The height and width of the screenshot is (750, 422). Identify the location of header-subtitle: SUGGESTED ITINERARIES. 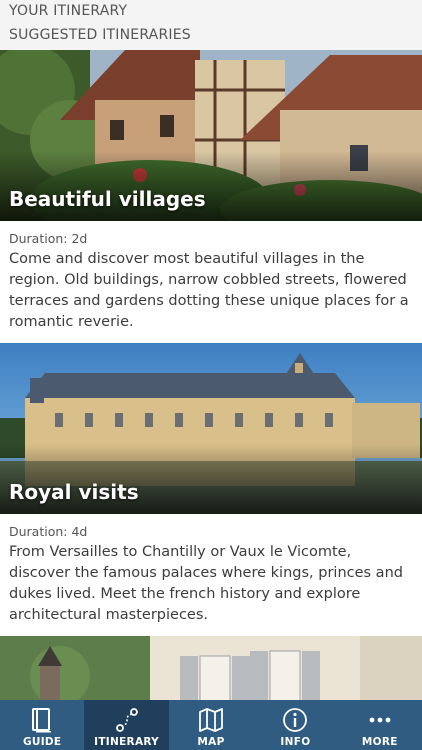
(100, 35).